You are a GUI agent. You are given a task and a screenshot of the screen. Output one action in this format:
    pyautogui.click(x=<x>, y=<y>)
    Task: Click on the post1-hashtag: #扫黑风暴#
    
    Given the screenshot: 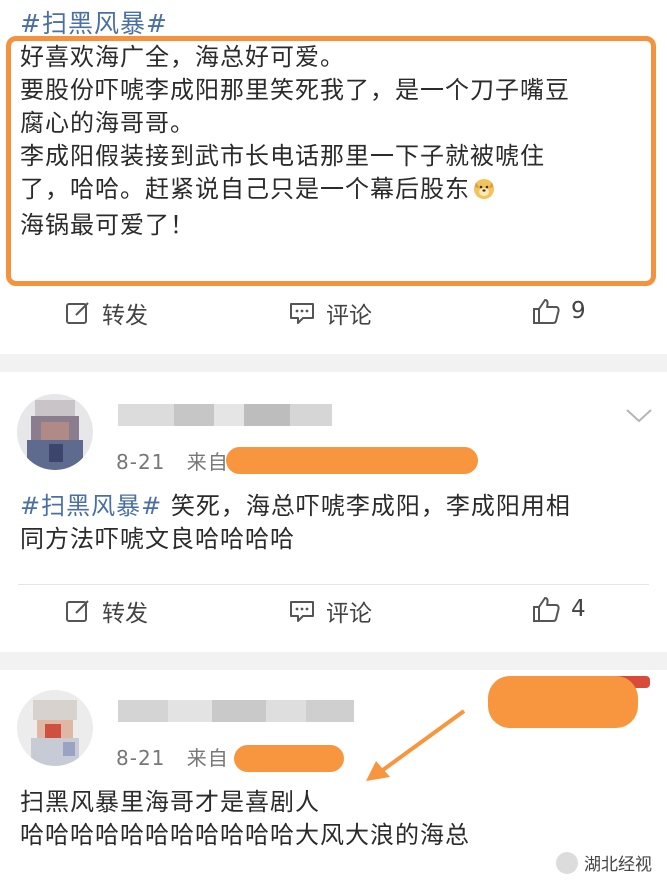 What is the action you would take?
    pyautogui.click(x=94, y=22)
    